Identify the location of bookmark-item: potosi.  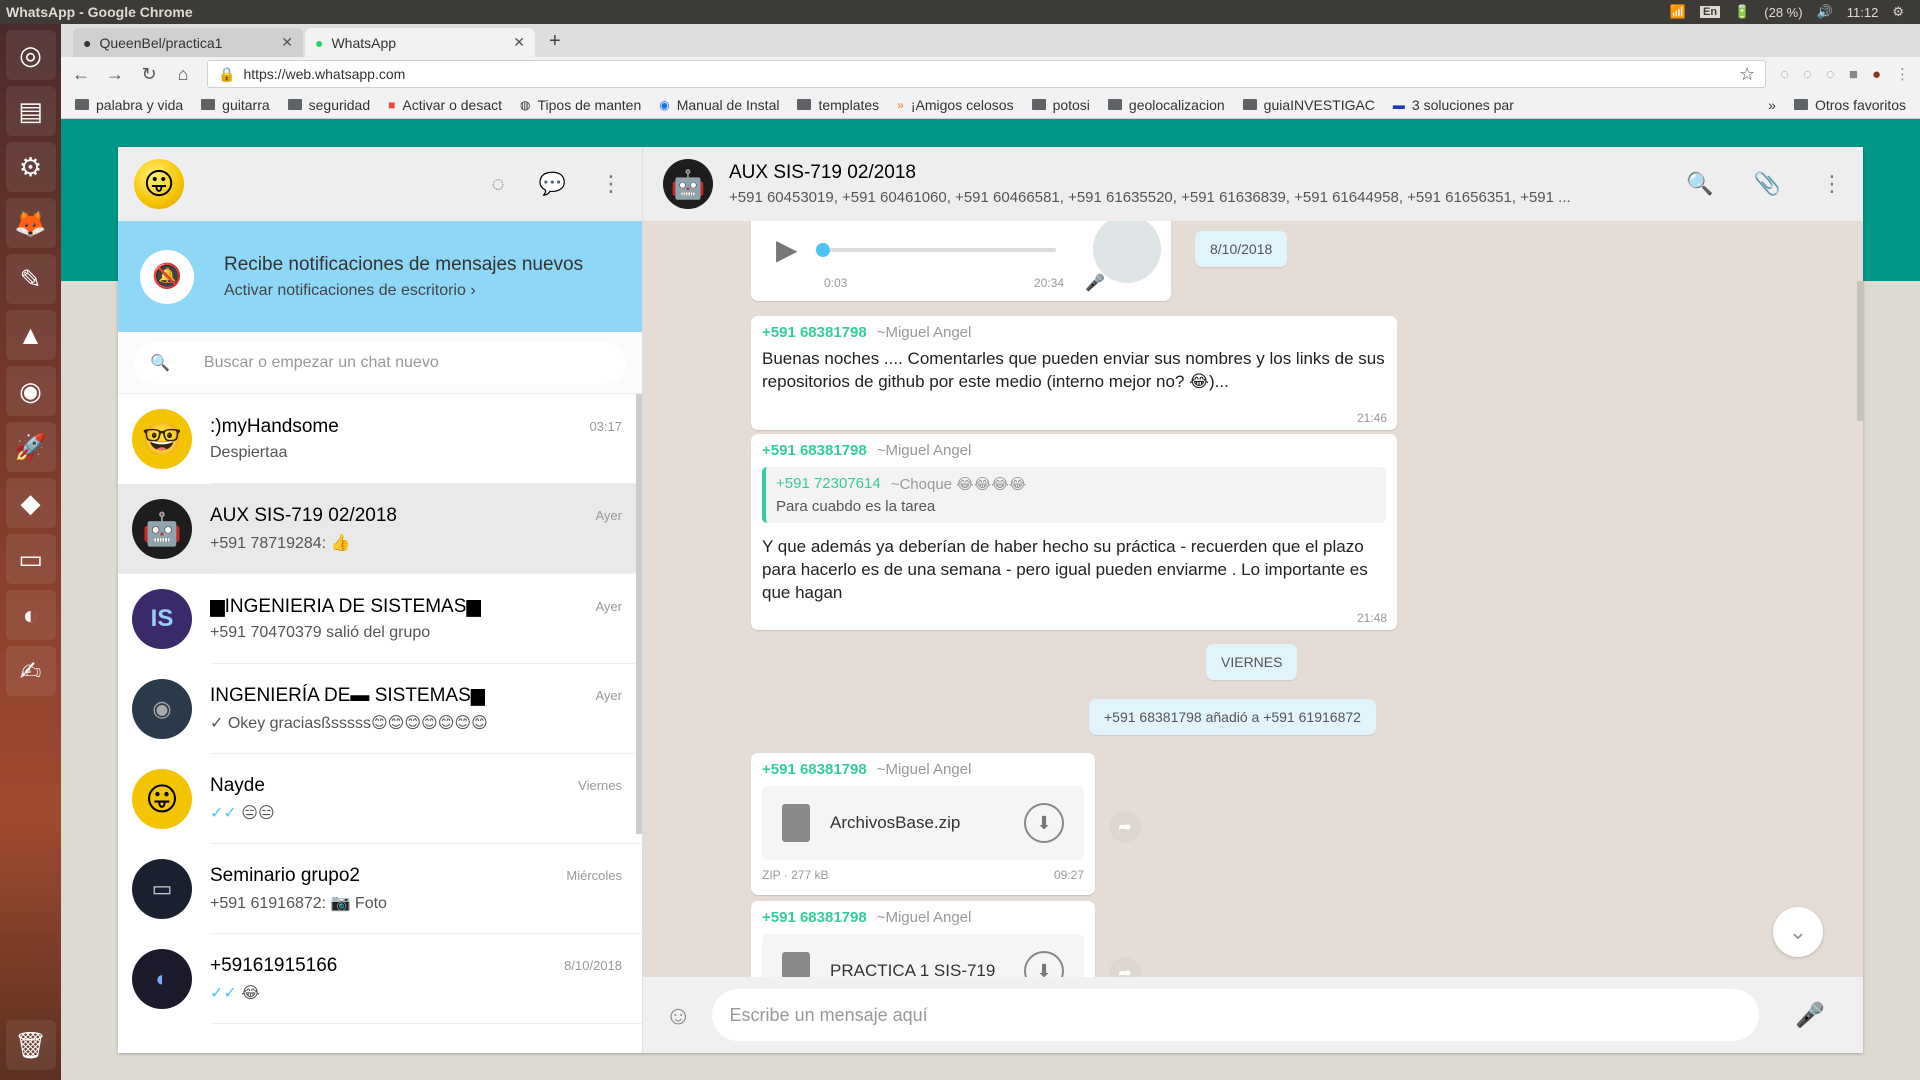
(1060, 105).